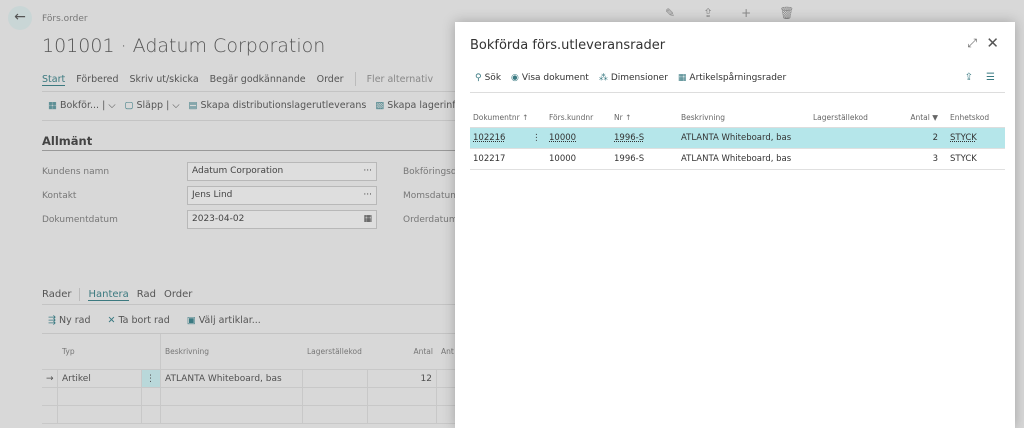 The height and width of the screenshot is (428, 1024). What do you see at coordinates (367, 219) in the screenshot?
I see `calendar-icon: ▦` at bounding box center [367, 219].